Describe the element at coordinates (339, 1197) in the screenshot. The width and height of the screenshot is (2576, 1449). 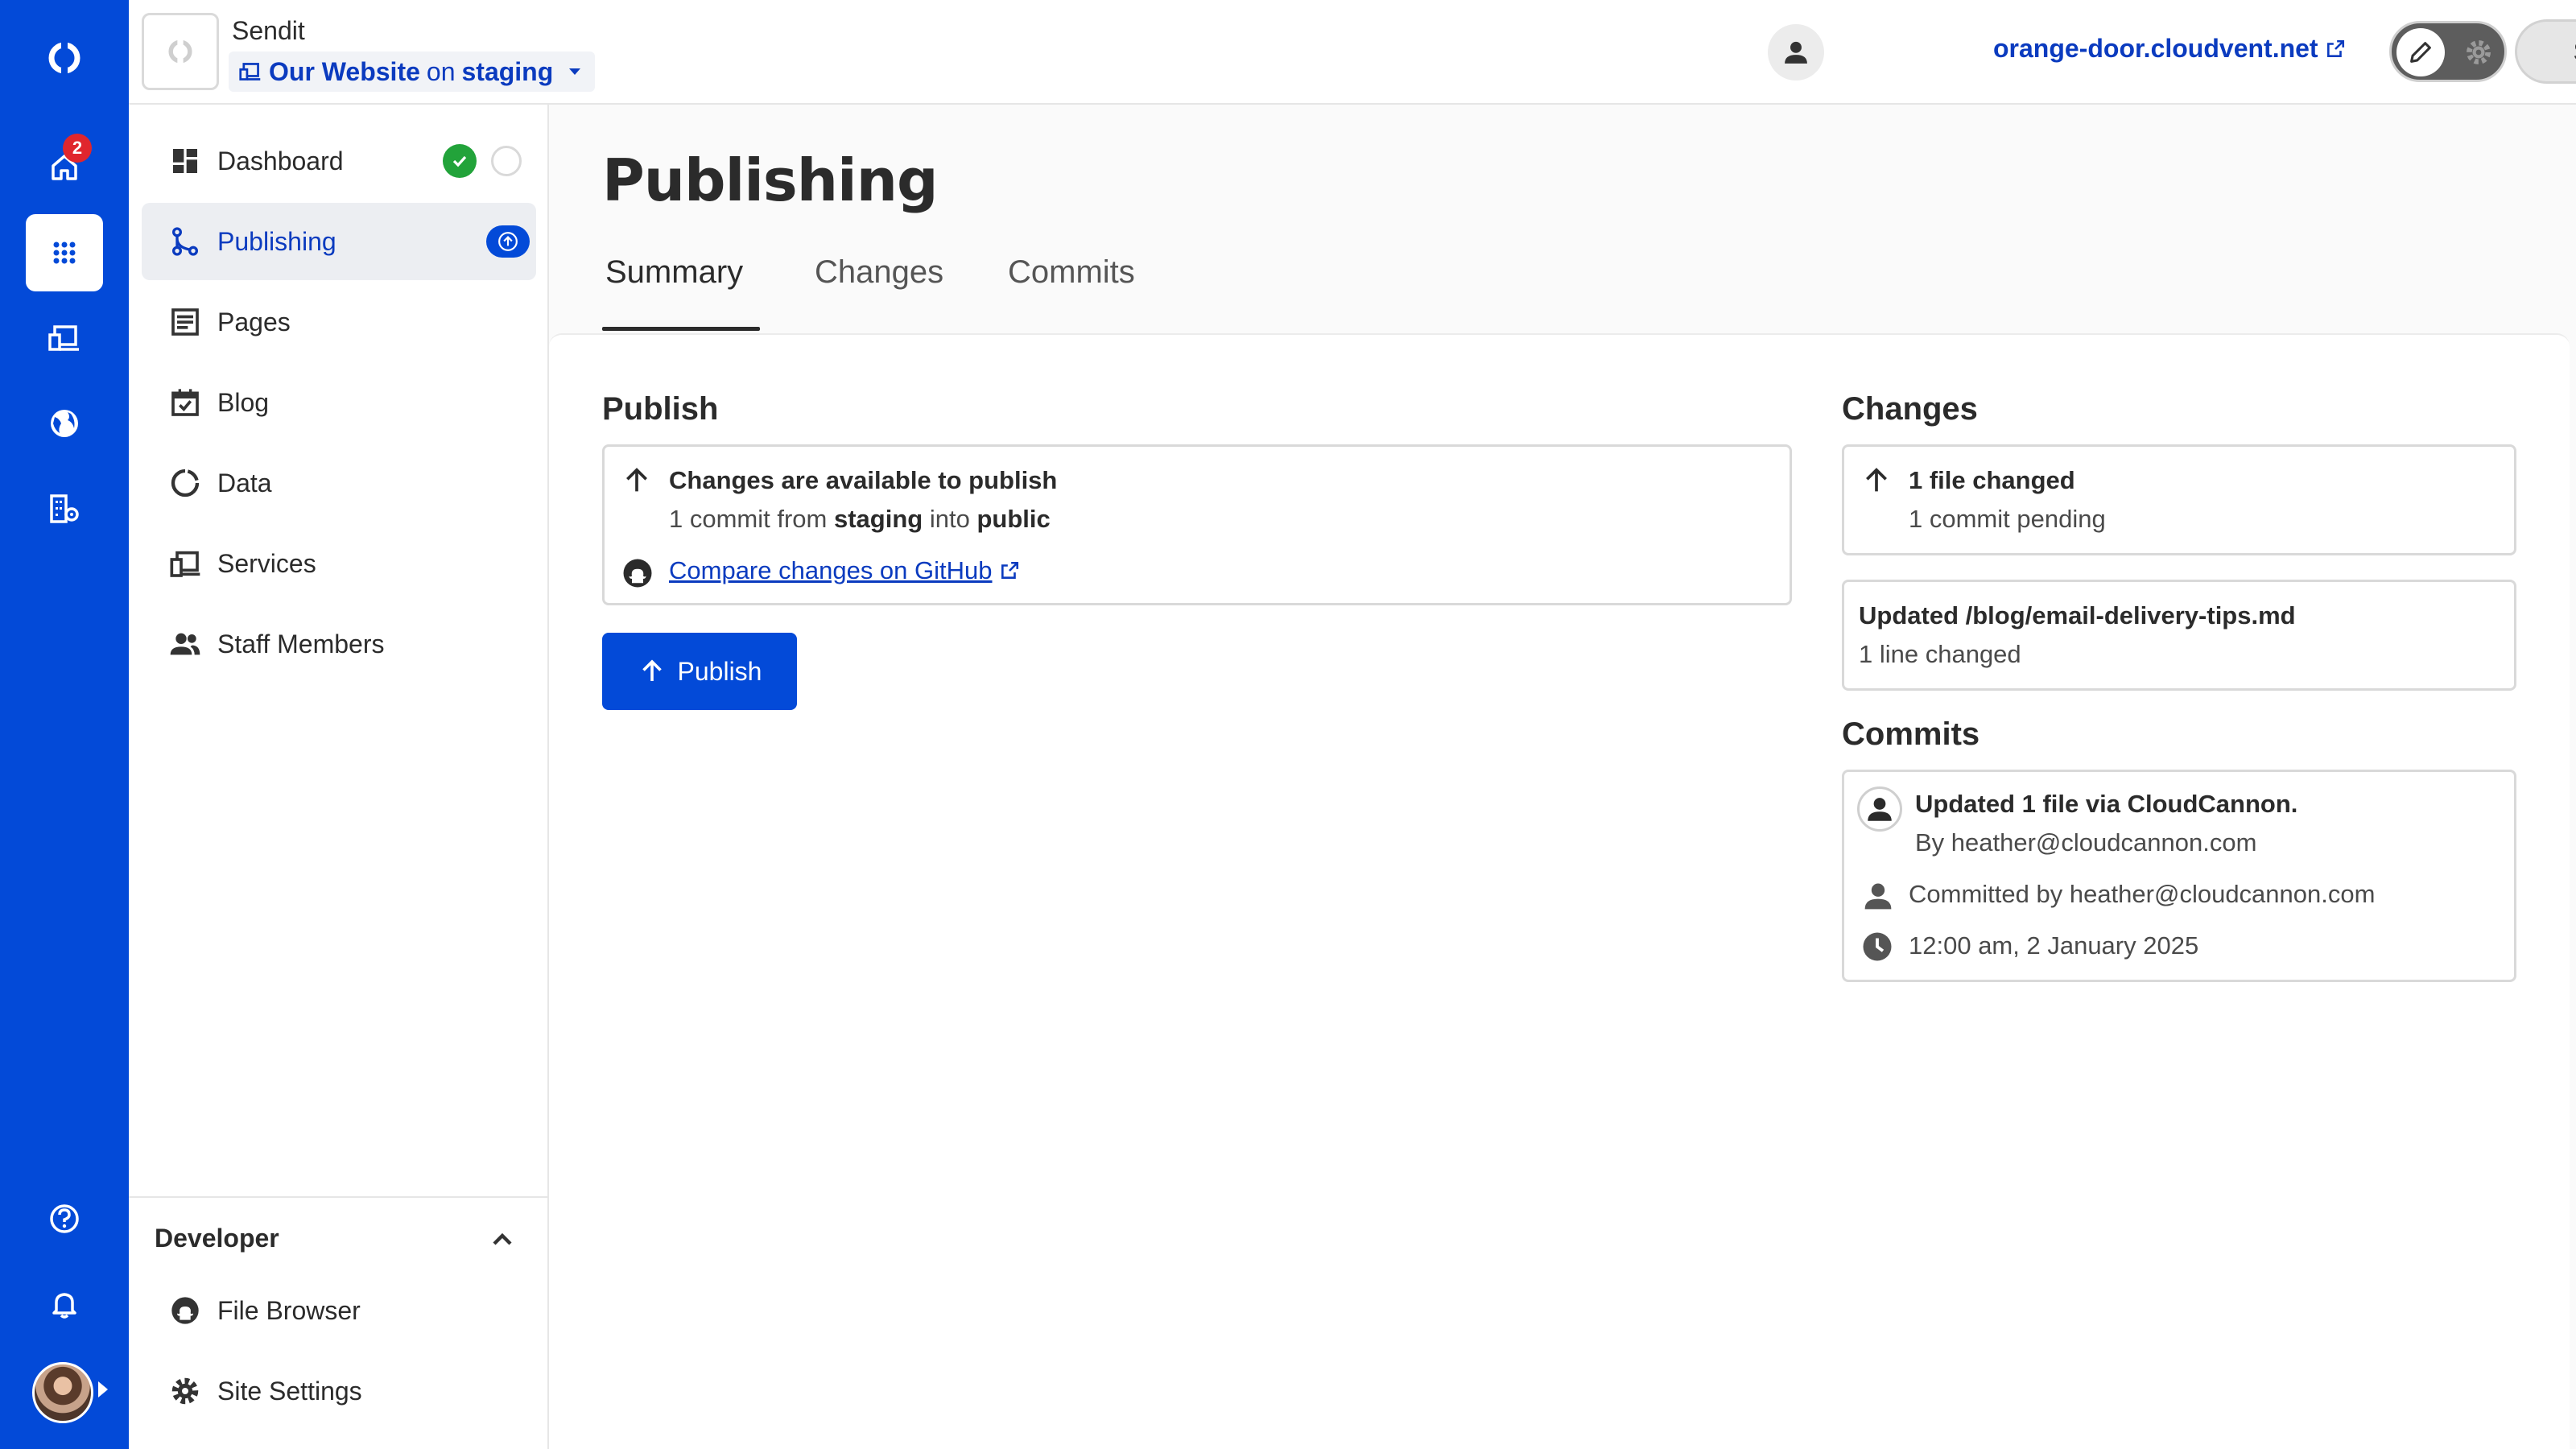
I see `developer-divider` at that location.